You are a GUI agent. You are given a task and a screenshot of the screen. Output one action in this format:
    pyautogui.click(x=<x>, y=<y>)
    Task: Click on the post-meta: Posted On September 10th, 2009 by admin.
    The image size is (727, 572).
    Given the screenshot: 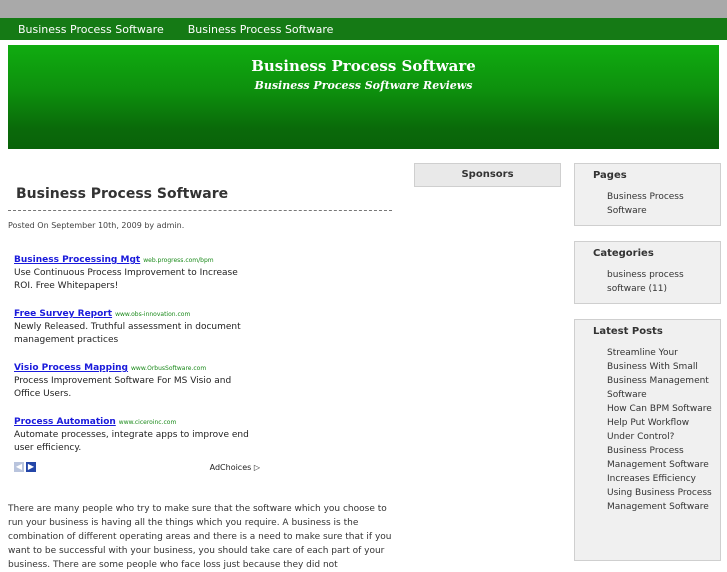 What is the action you would take?
    pyautogui.click(x=96, y=225)
    